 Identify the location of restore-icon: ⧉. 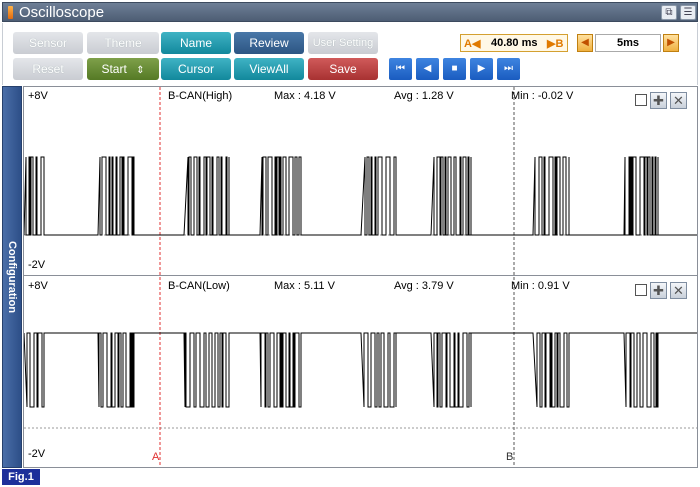
(669, 12).